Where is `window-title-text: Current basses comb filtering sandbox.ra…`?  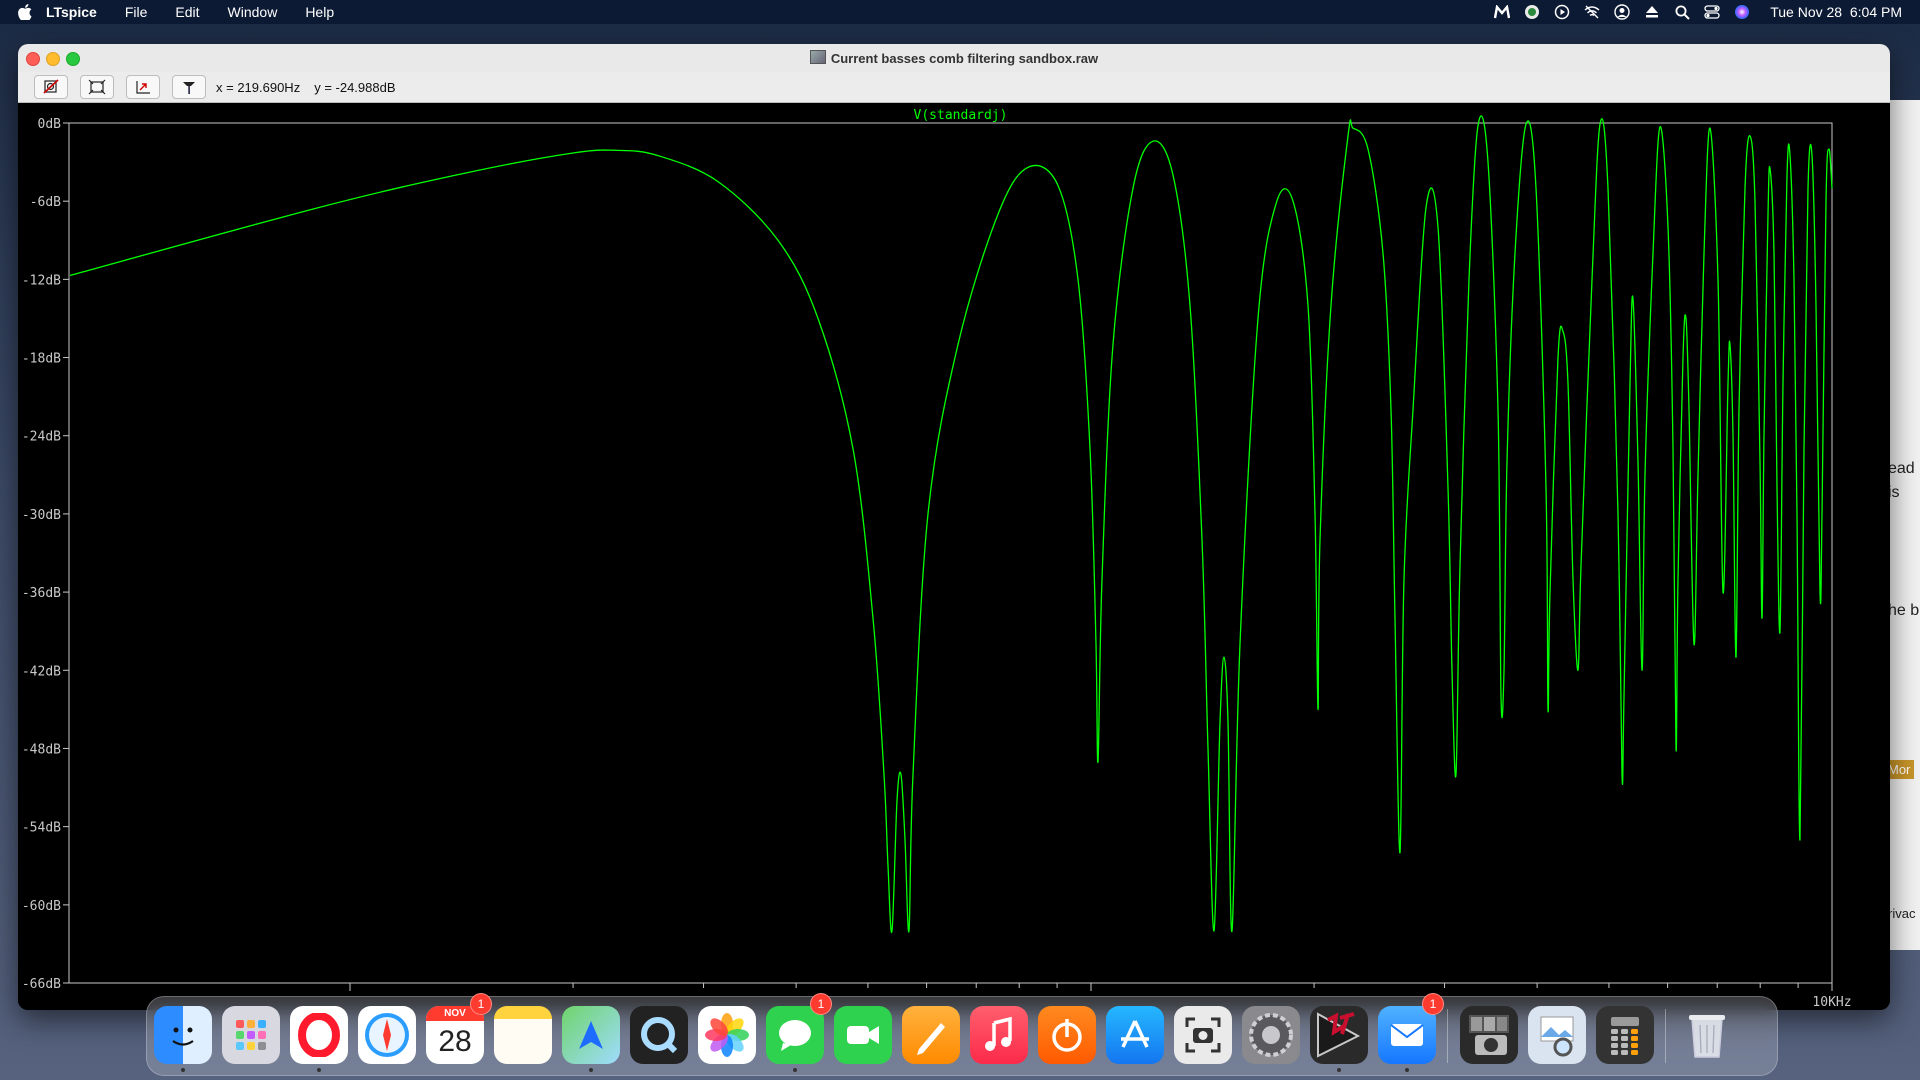 window-title-text: Current basses comb filtering sandbox.ra… is located at coordinates (964, 58).